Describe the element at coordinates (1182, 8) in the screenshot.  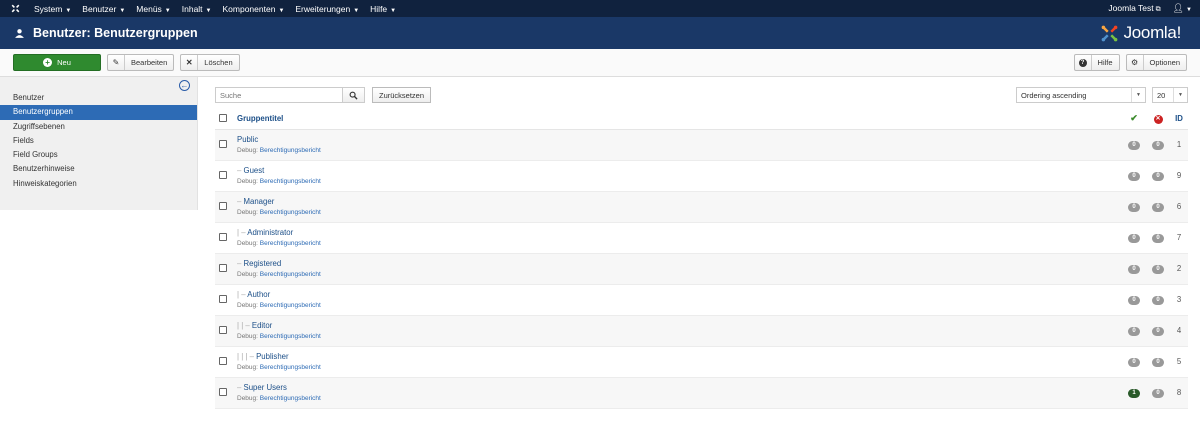
I see `user-menu: 👤︎ ▼` at that location.